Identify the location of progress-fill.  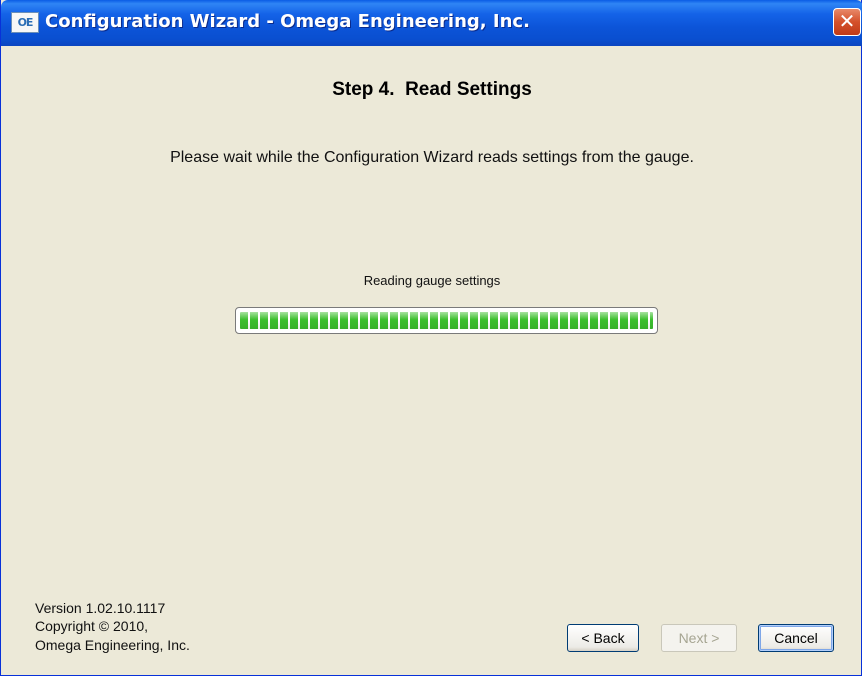
(446, 320).